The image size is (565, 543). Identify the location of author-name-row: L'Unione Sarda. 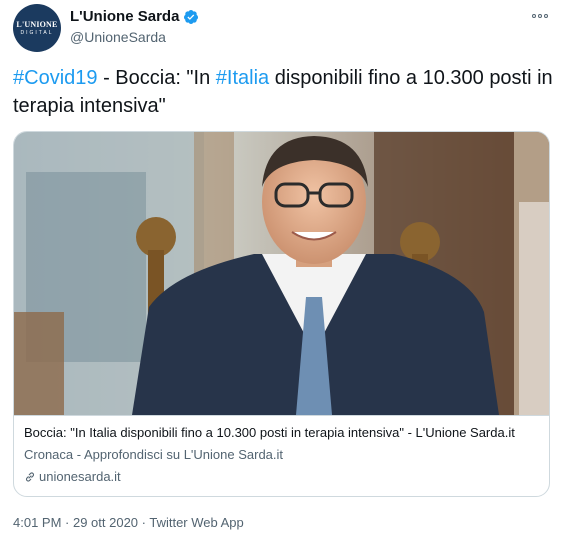
(134, 16).